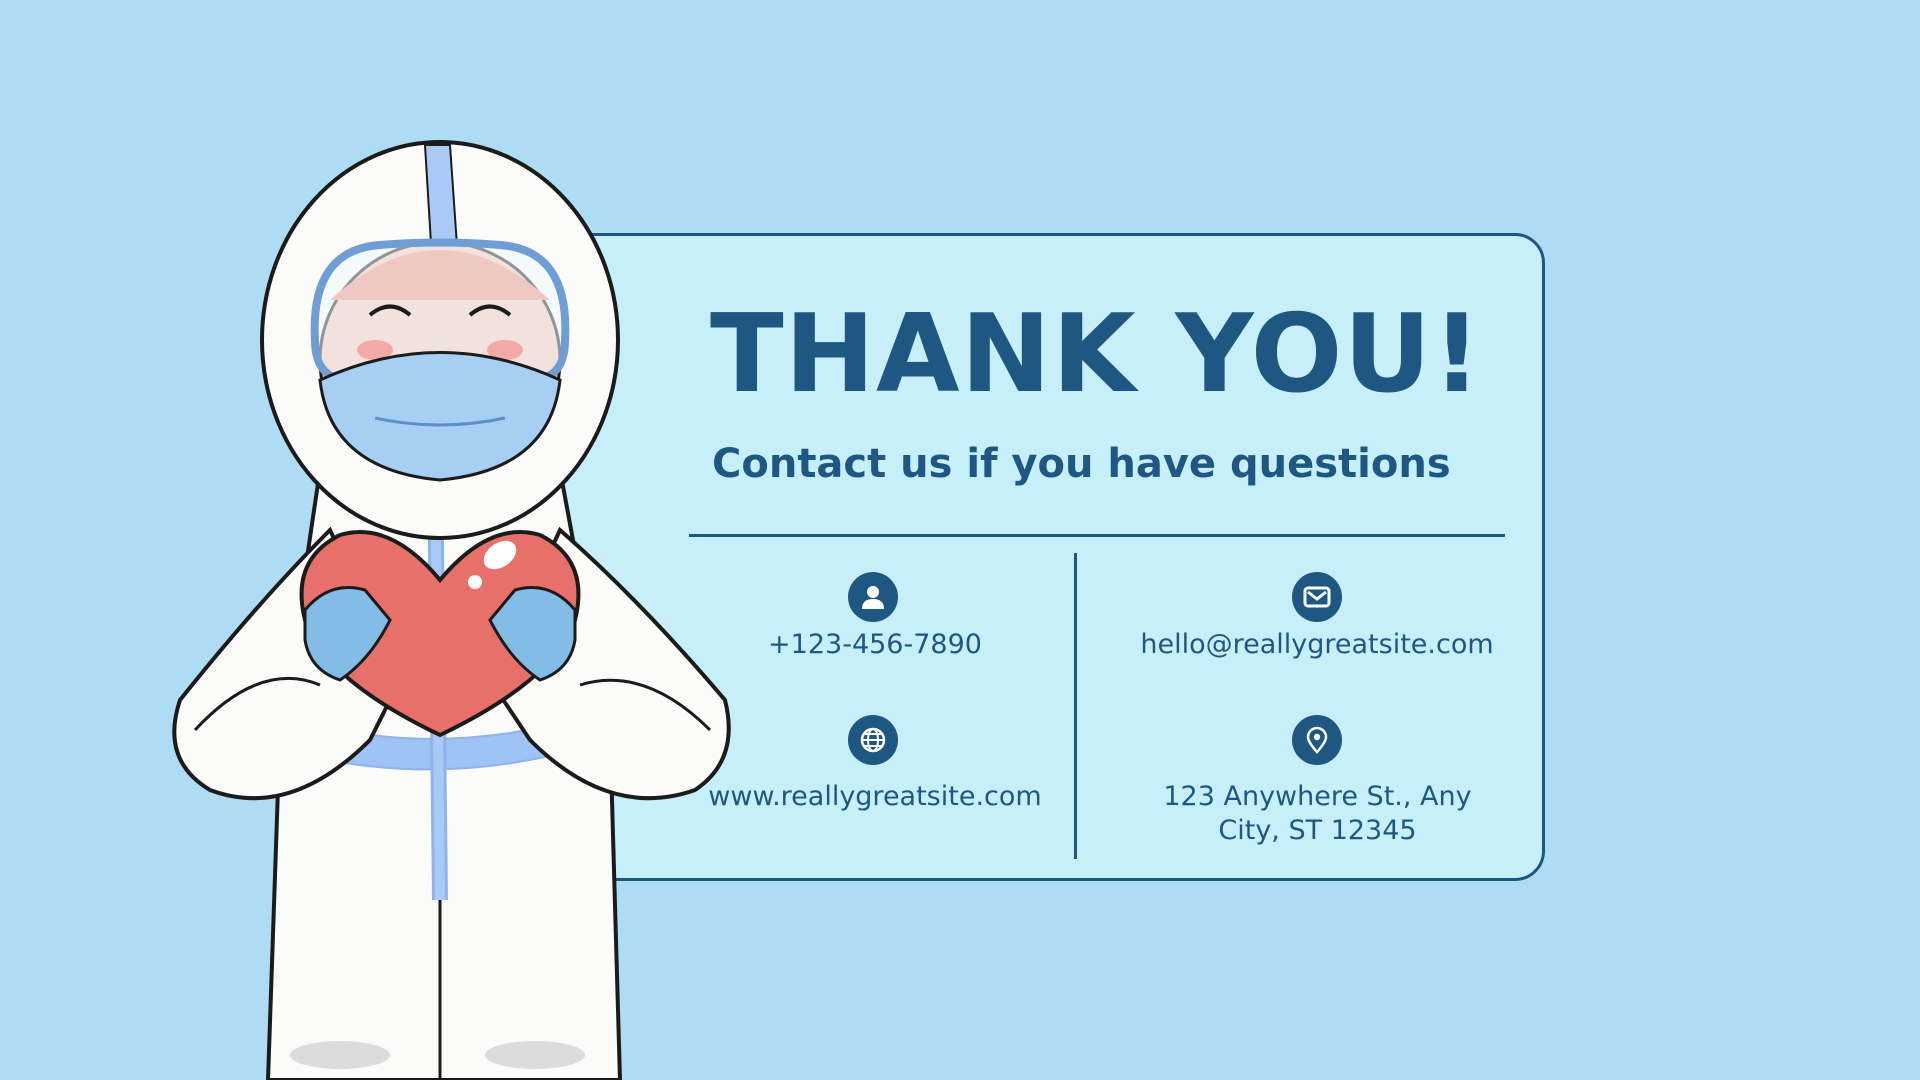 The height and width of the screenshot is (1080, 1920). What do you see at coordinates (1317, 597) in the screenshot?
I see `mail-icon` at bounding box center [1317, 597].